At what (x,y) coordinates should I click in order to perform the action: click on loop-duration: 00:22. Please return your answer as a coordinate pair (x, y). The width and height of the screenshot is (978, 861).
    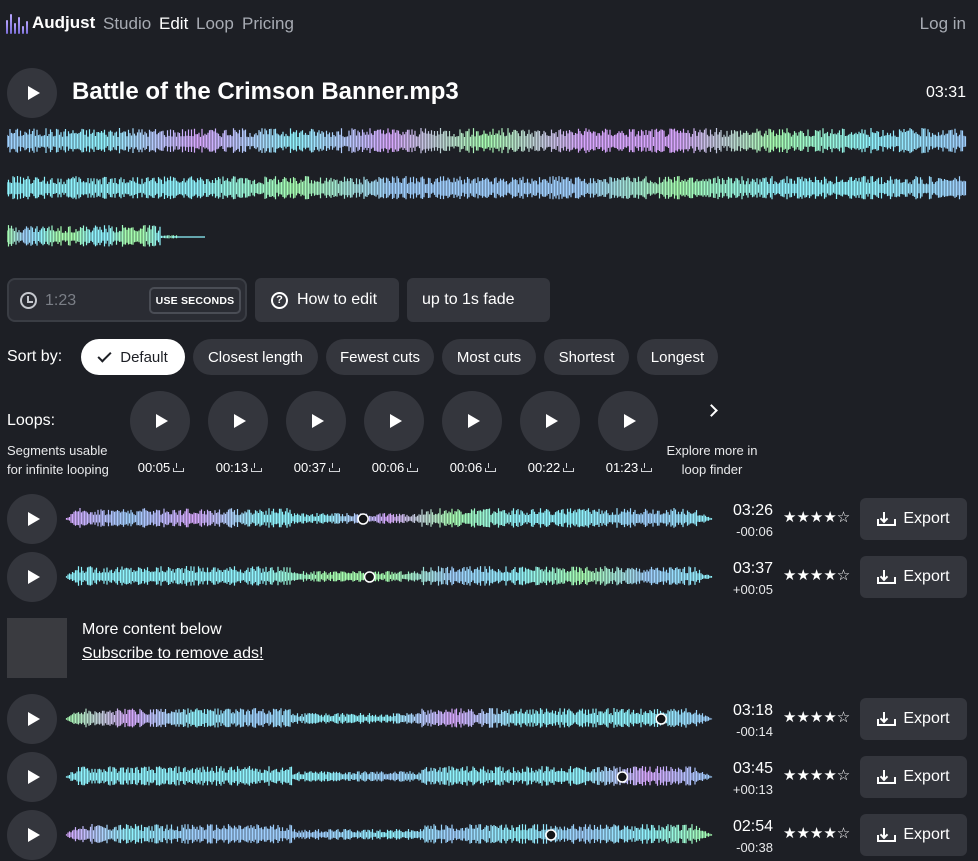
    Looking at the image, I should click on (550, 467).